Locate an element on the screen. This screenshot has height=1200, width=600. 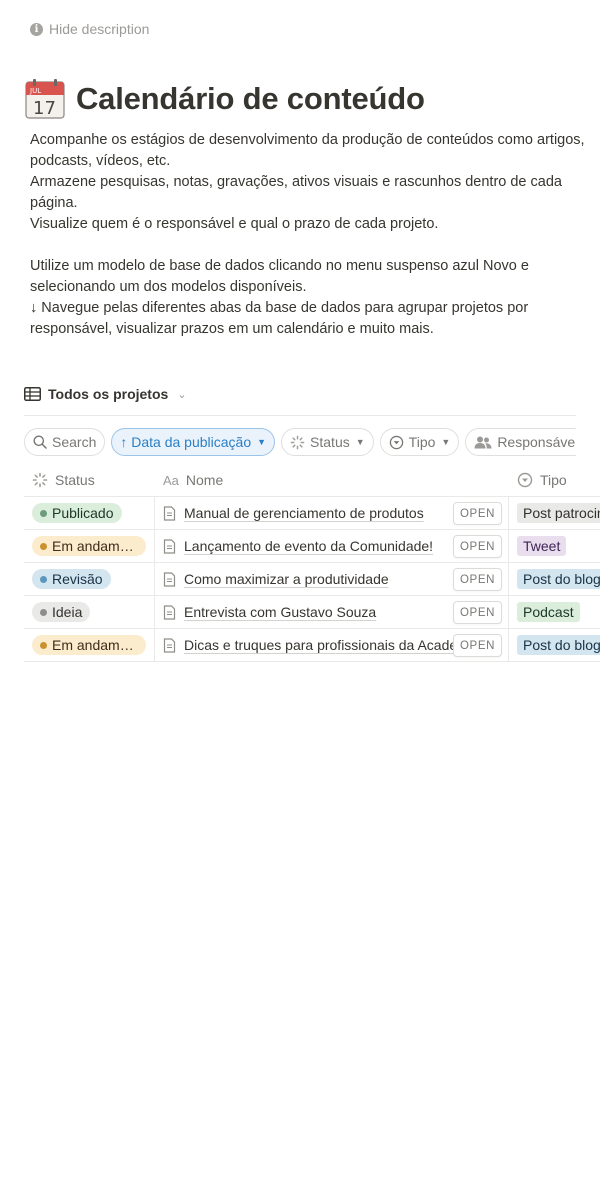
search-button: Search is located at coordinates (65, 442).